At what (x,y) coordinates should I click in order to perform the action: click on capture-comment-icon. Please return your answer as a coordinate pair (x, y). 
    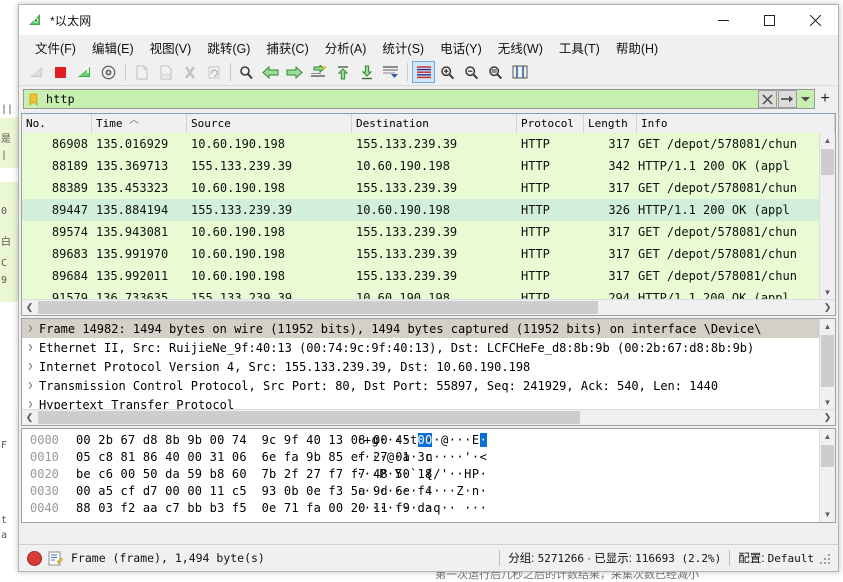
    Looking at the image, I should click on (55, 558).